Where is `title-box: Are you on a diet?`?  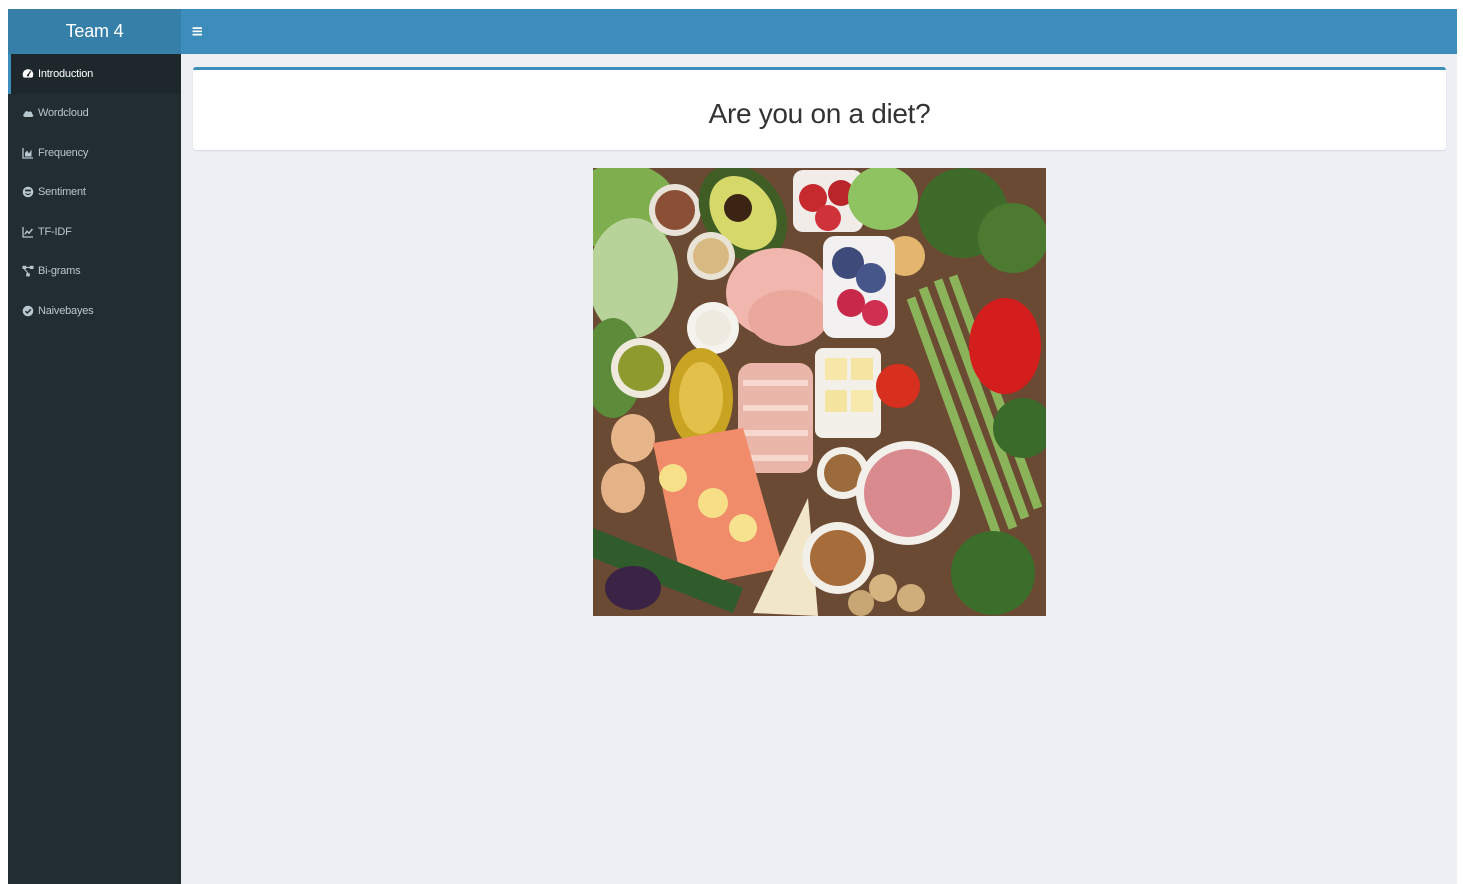
title-box: Are you on a diet? is located at coordinates (819, 108).